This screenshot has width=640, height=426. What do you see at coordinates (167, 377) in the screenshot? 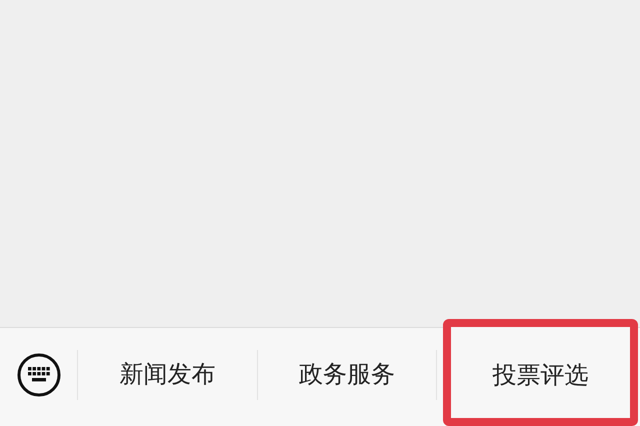
I see `menu-item: 新闻发布` at bounding box center [167, 377].